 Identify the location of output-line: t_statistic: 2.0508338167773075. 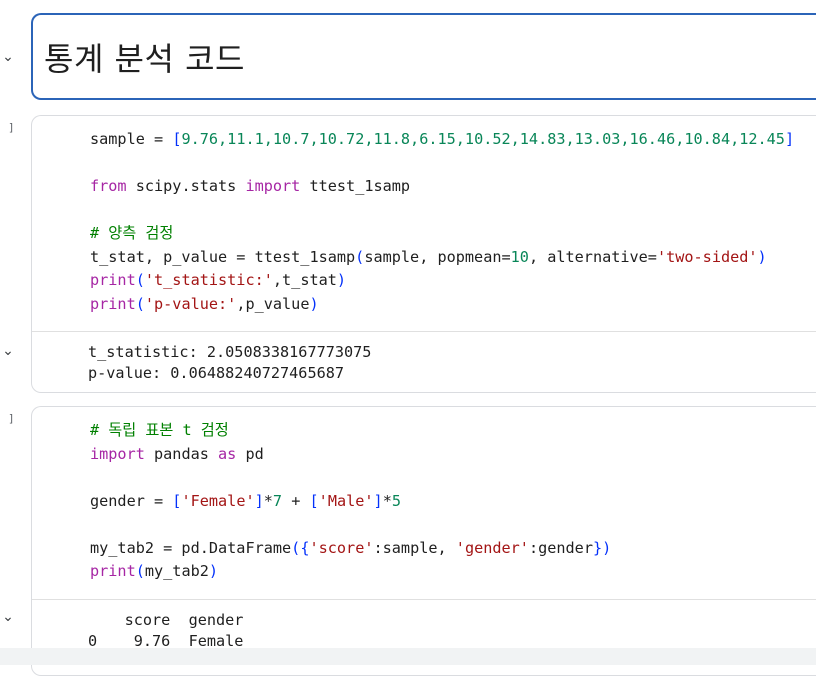
(230, 352).